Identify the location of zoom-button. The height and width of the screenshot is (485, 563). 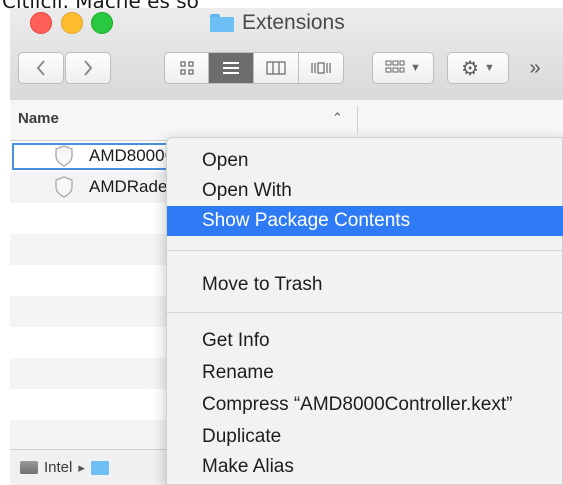
(102, 23).